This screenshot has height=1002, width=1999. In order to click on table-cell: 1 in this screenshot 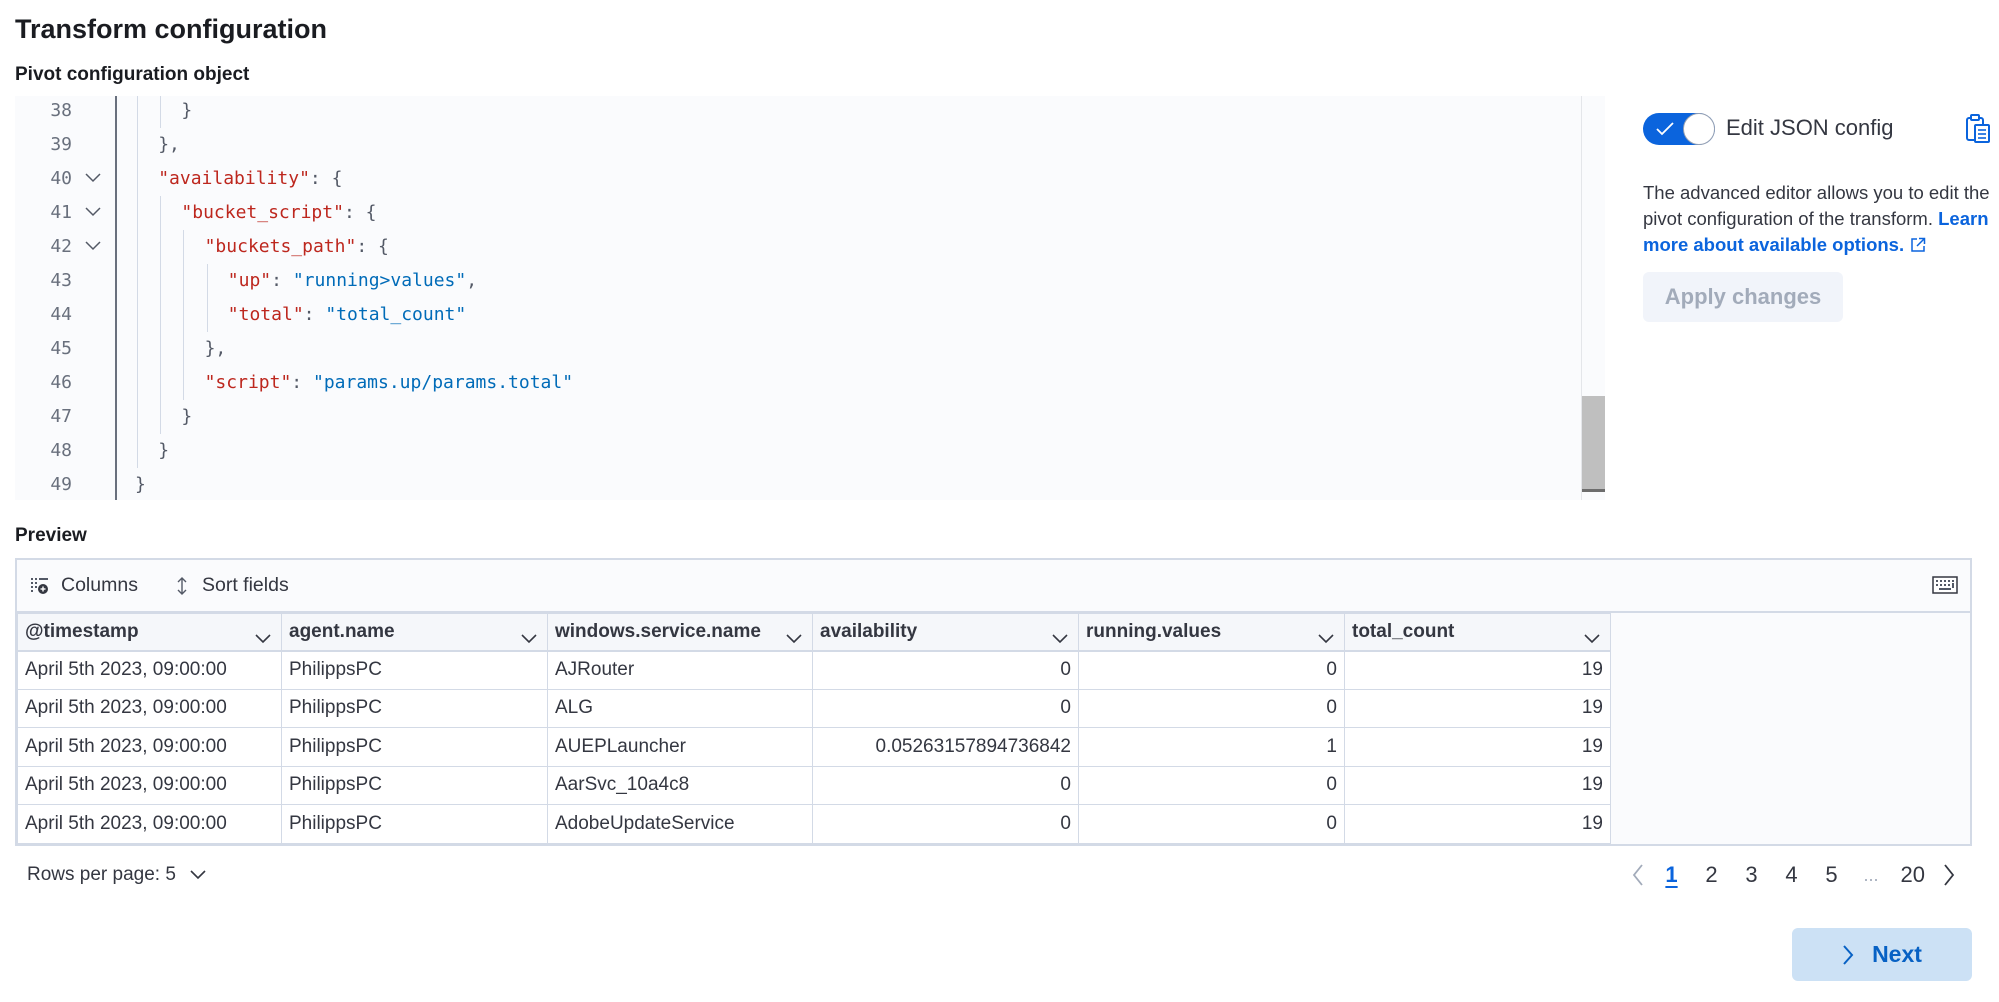, I will do `click(1211, 747)`.